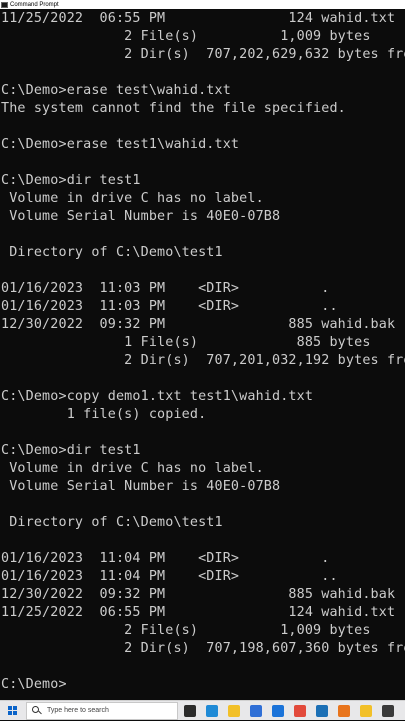  I want to click on search-icon, so click(37, 711).